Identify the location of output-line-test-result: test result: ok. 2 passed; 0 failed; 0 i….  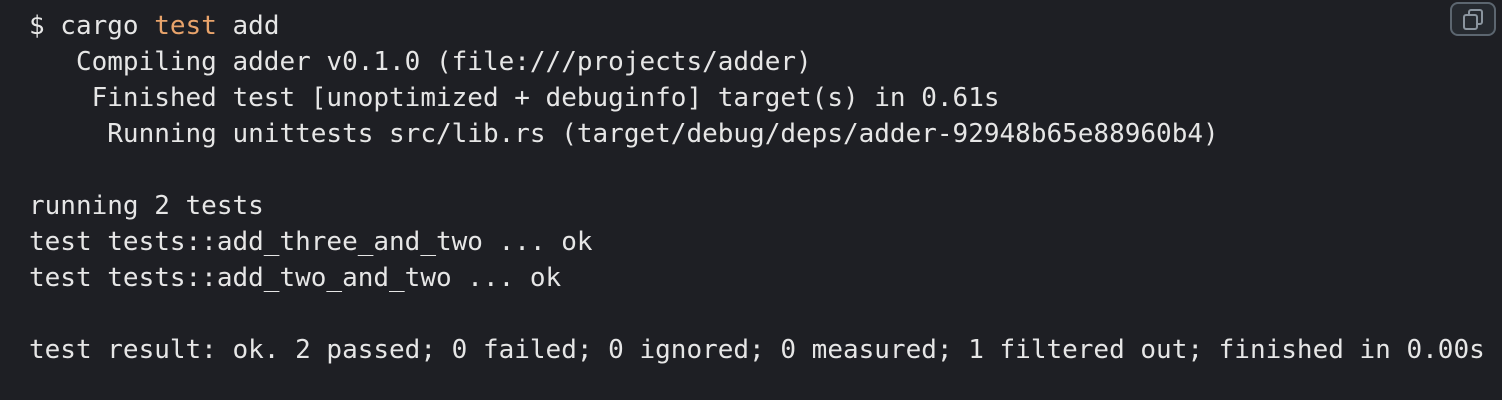
(757, 350).